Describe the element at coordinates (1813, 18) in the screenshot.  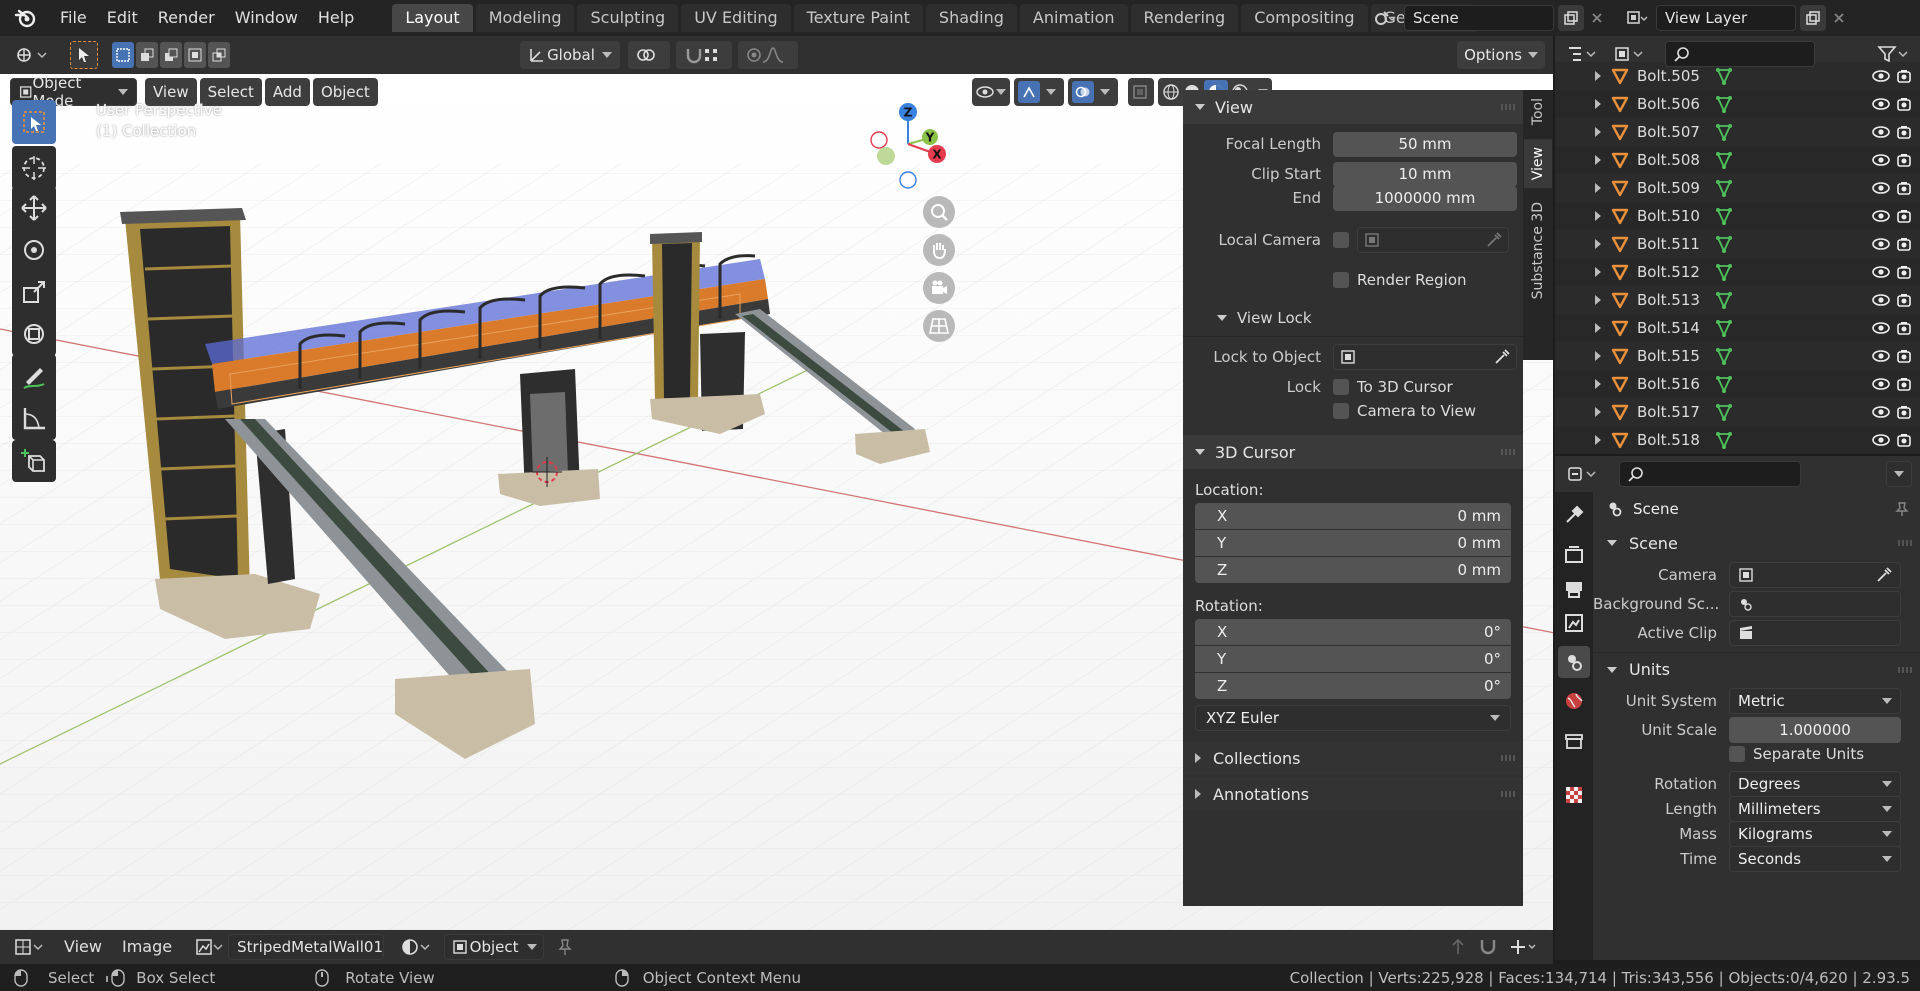
I see `copy-view-layer-icon` at that location.